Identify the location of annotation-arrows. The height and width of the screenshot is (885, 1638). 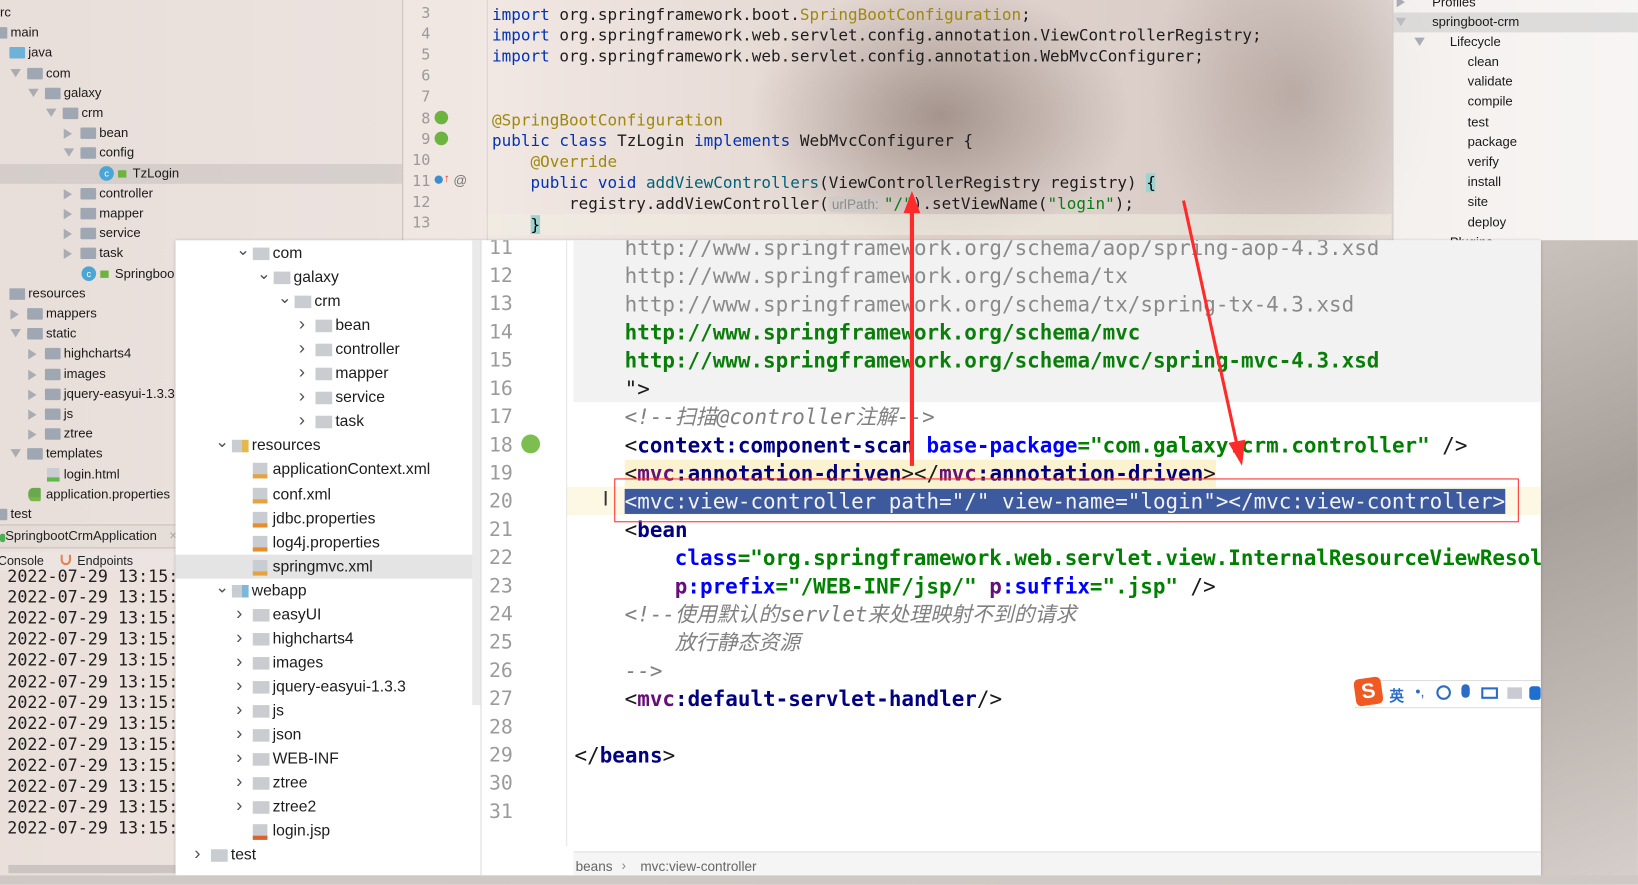
(1074, 328).